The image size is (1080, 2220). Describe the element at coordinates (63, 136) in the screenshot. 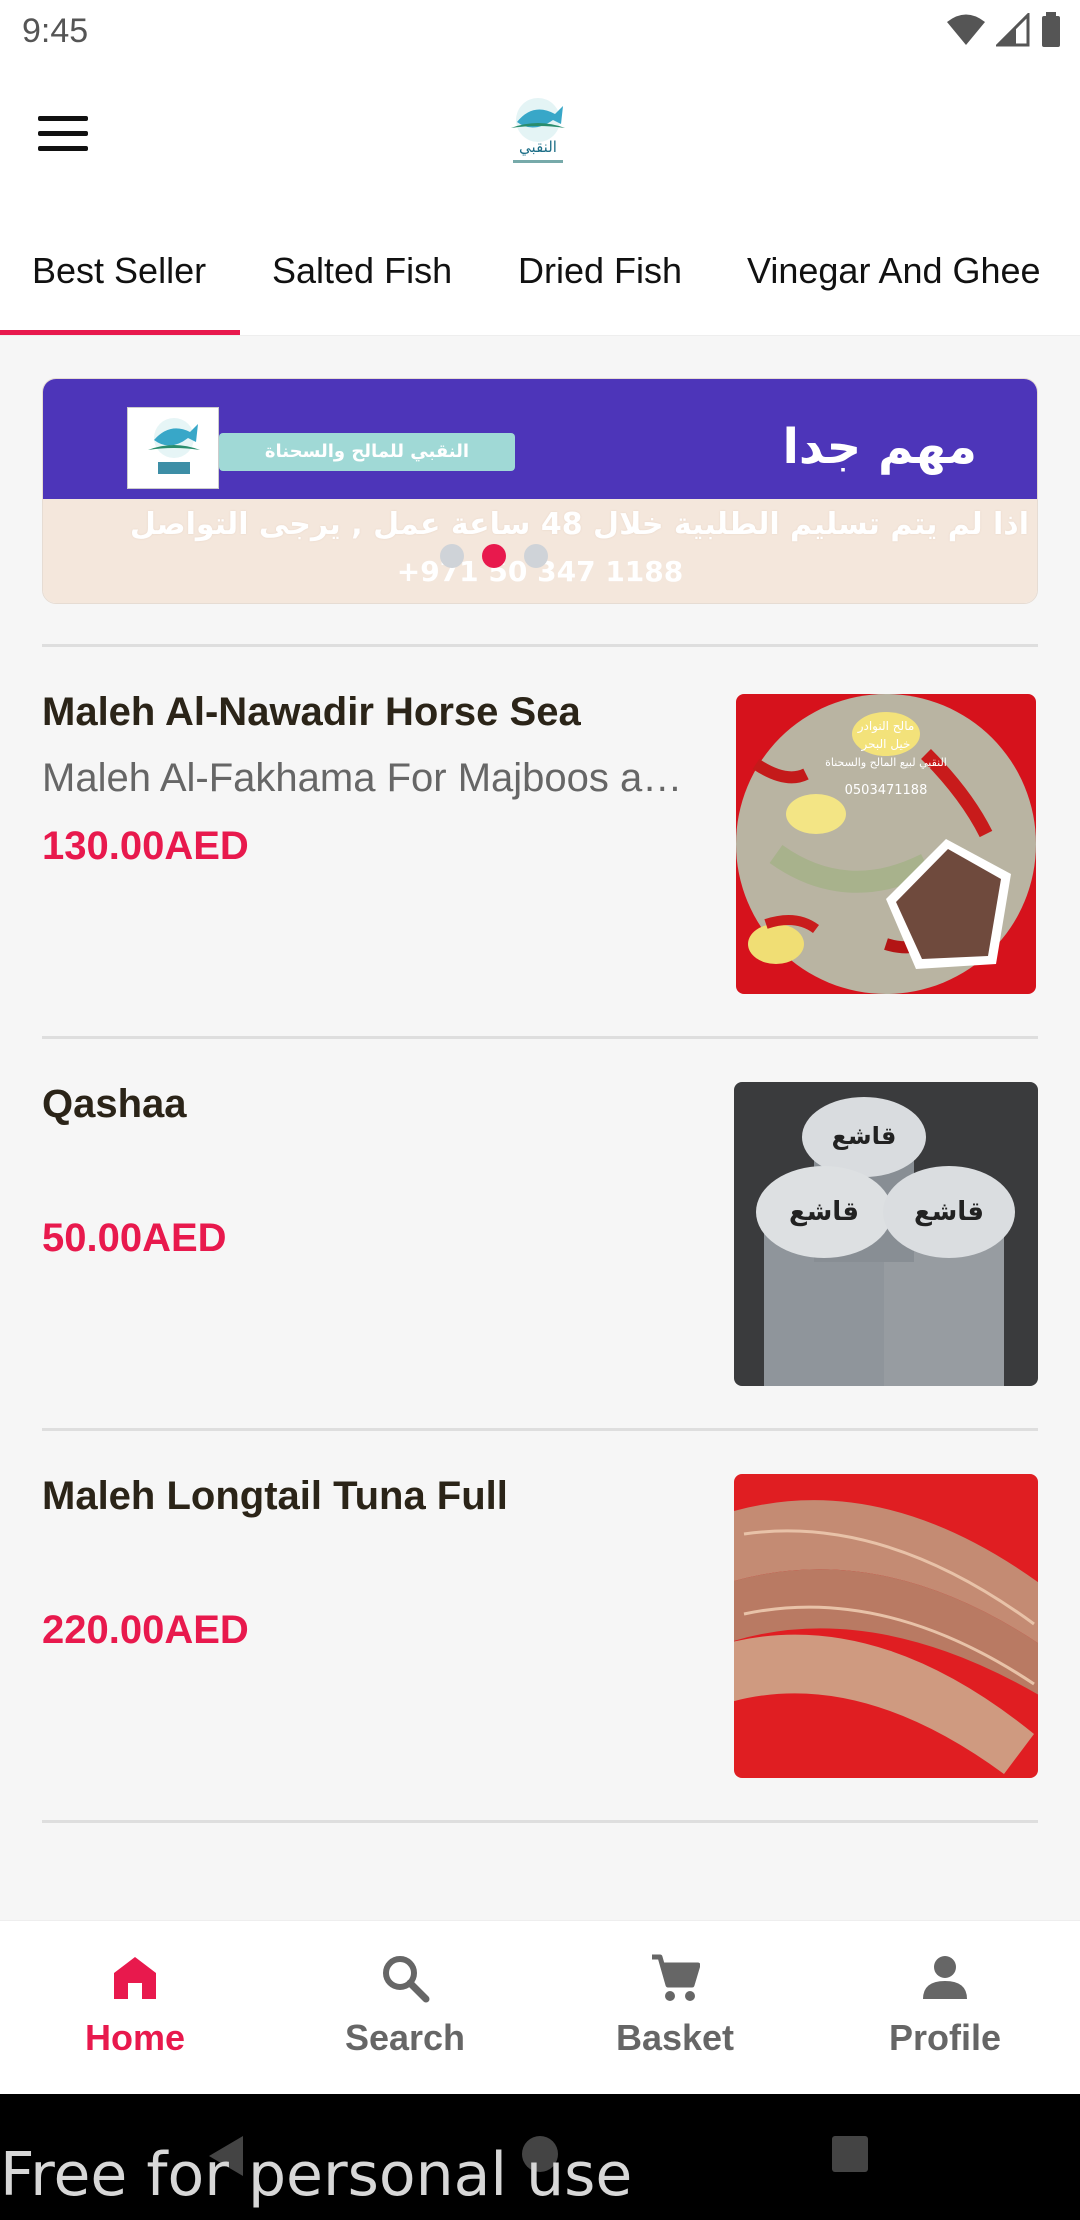

I see `hamburger-menu-icon` at that location.